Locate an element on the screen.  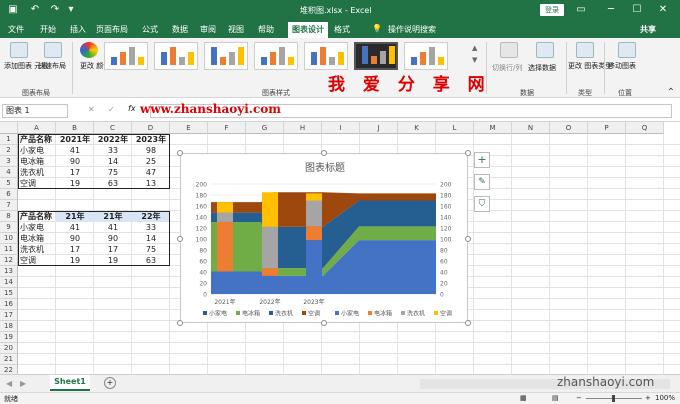
row-header: 10 is located at coordinates (9, 238).